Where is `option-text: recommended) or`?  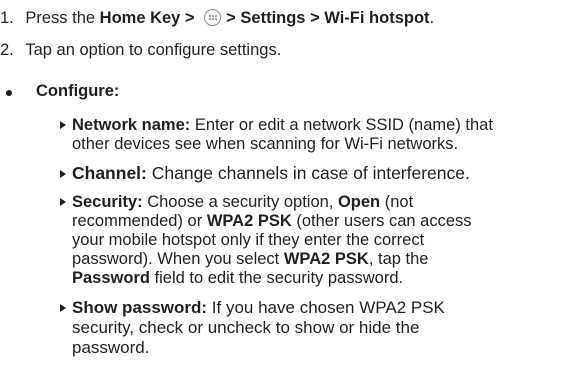
option-text: recommended) or is located at coordinates (139, 221).